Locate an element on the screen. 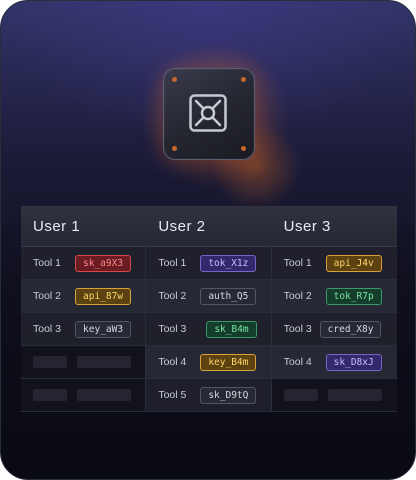 Image resolution: width=416 pixels, height=480 pixels. key-badge: sk_D8xJ is located at coordinates (353, 362).